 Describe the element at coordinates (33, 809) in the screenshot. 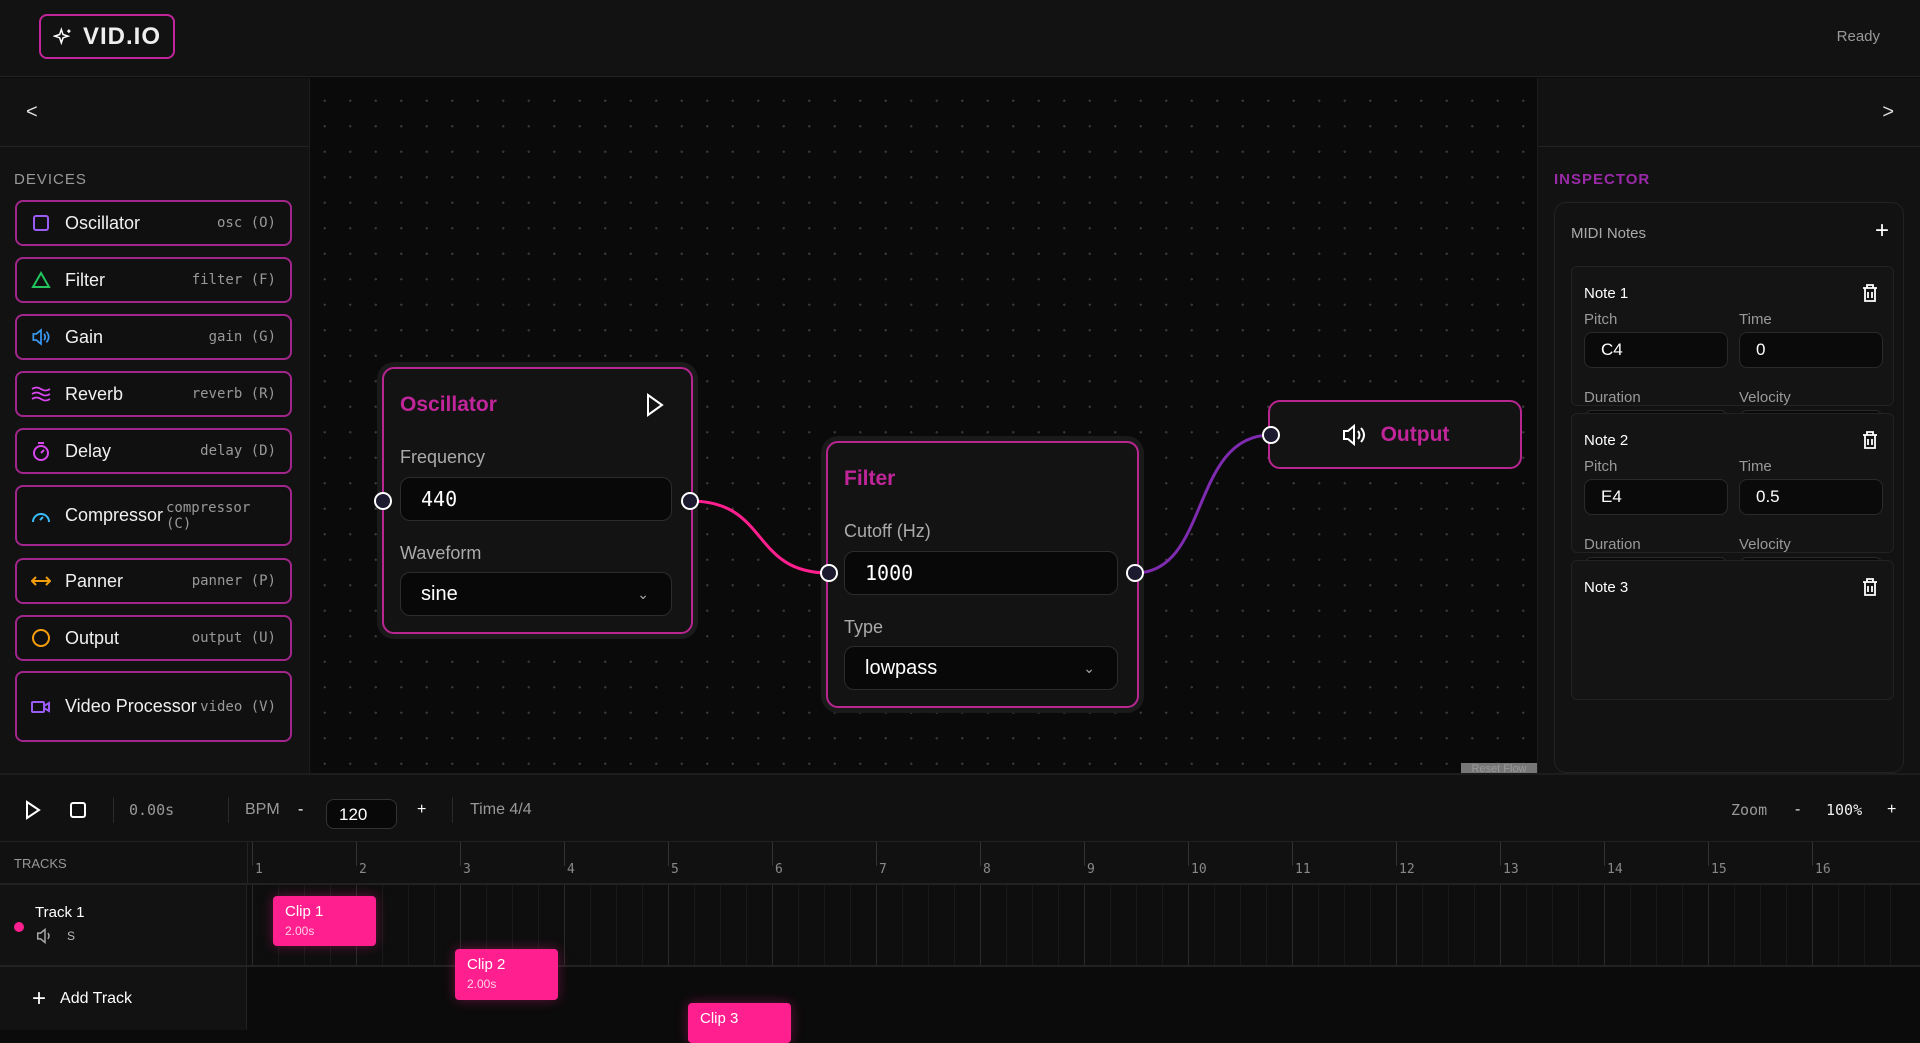

I see `play-button` at that location.